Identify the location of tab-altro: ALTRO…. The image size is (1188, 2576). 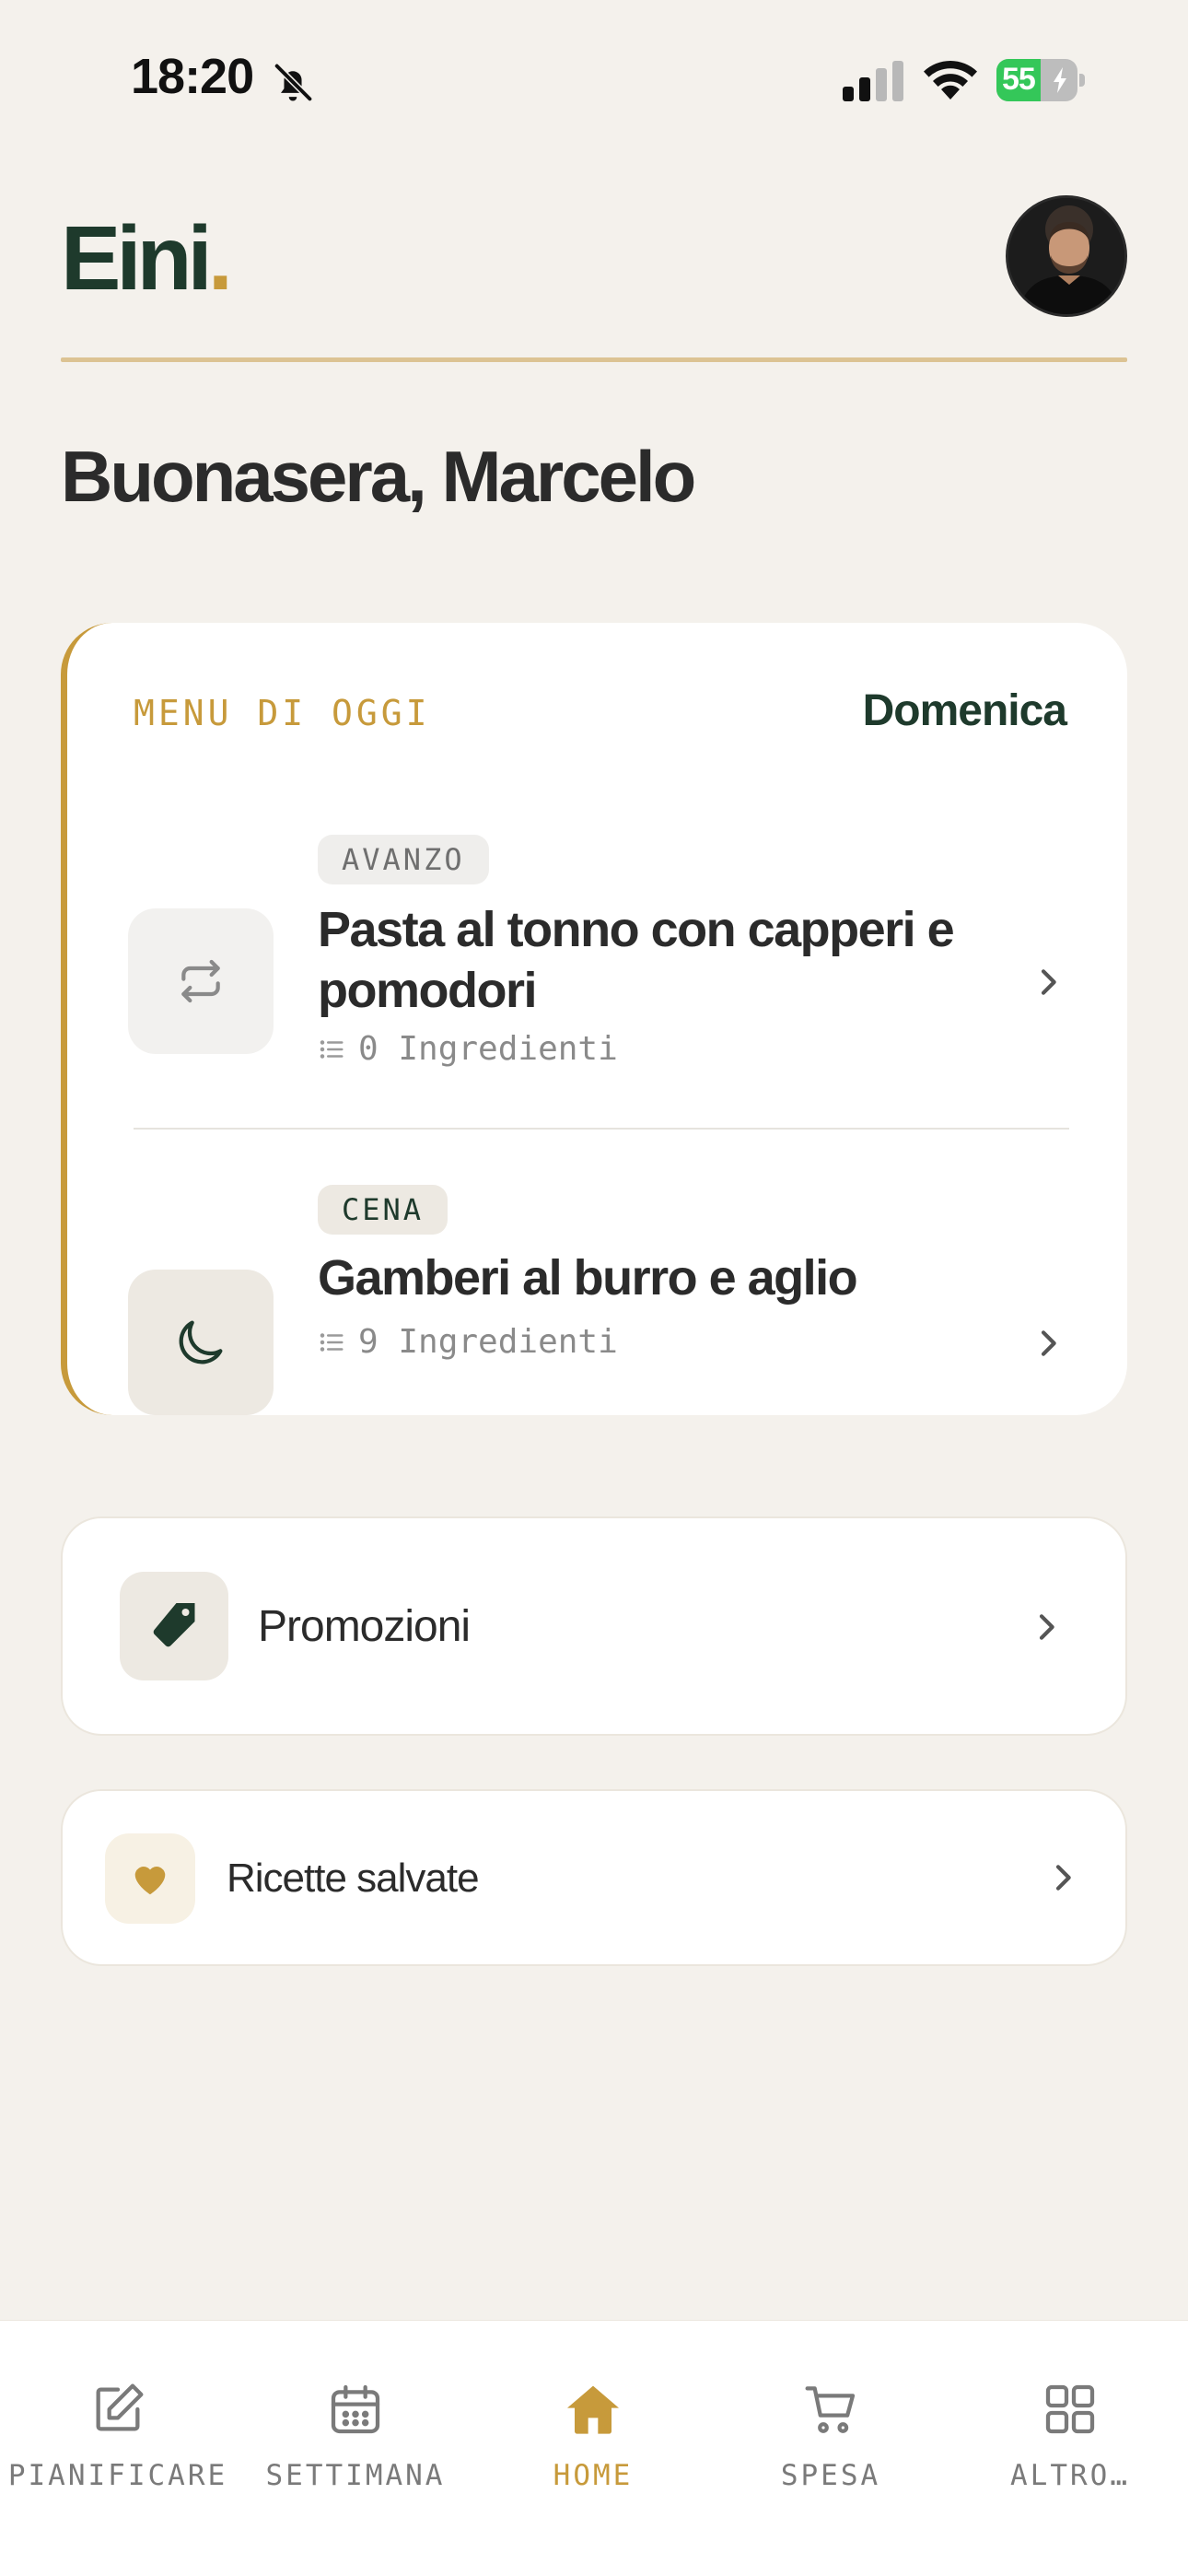
(1069, 2431).